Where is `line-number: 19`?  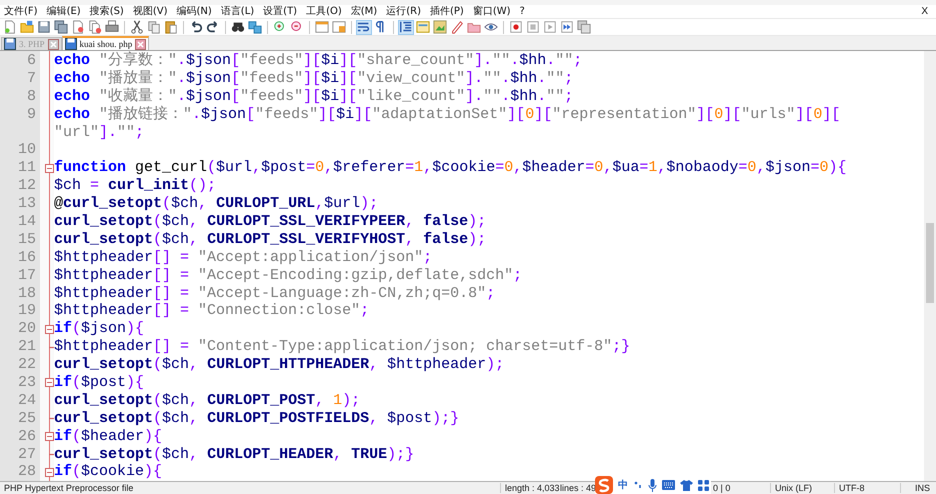 line-number: 19 is located at coordinates (27, 311).